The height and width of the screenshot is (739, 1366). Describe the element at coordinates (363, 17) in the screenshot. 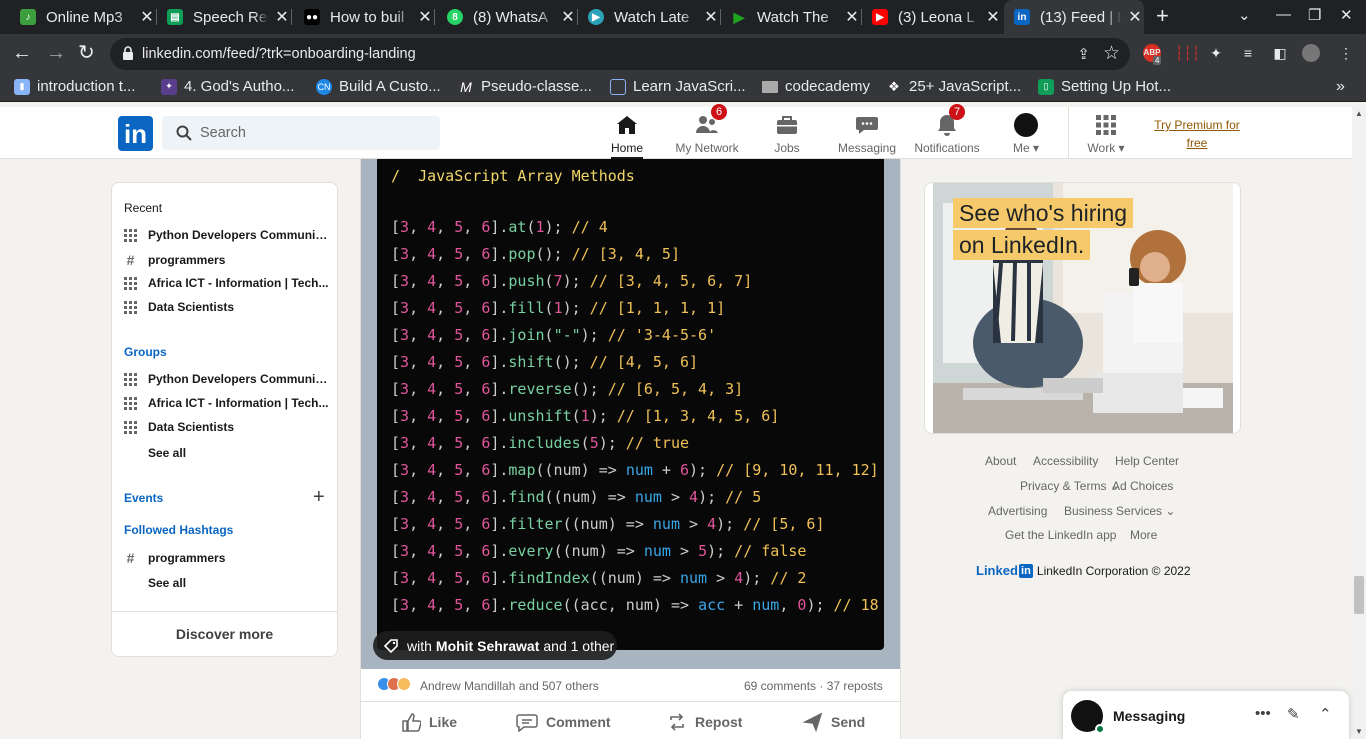

I see `browser-tab: ●● How to buil ✕` at that location.